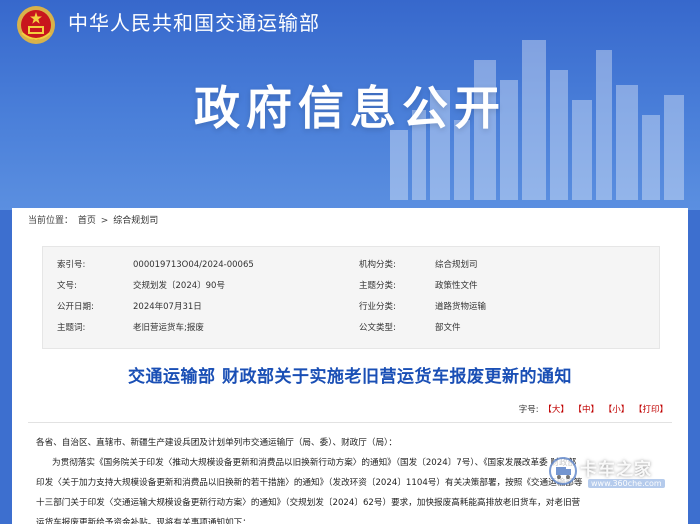 This screenshot has height=524, width=700. I want to click on meta-value: 000019713O04/2024-00065, so click(193, 265).